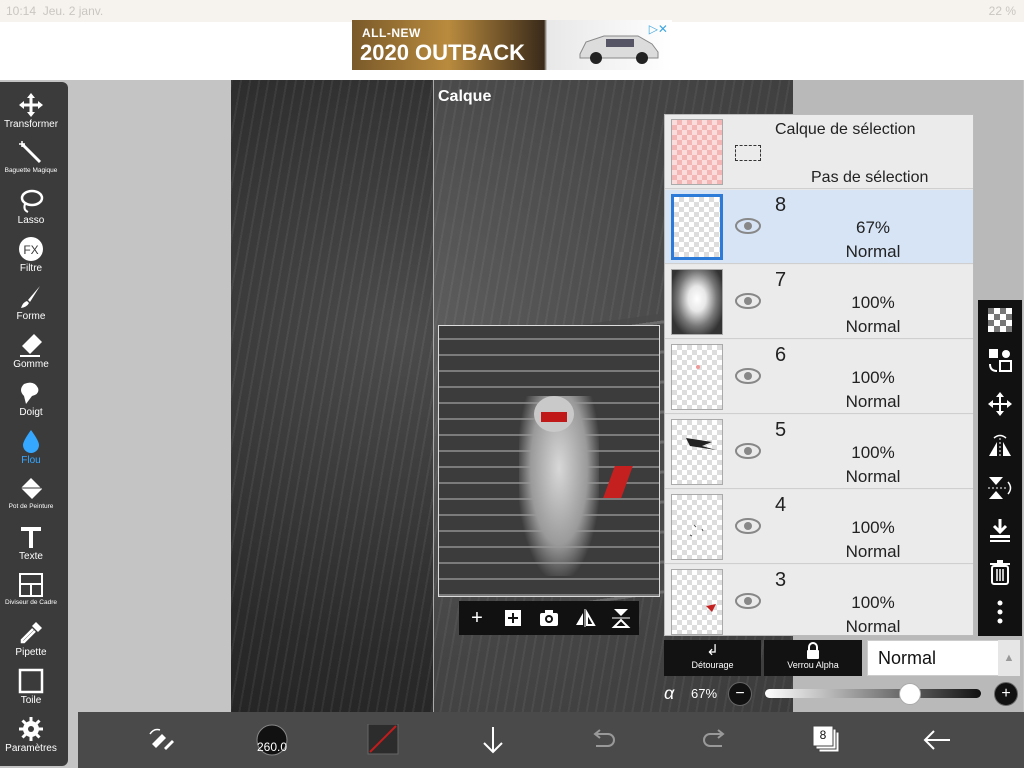 The width and height of the screenshot is (1024, 768). I want to click on redo-icon, so click(715, 740).